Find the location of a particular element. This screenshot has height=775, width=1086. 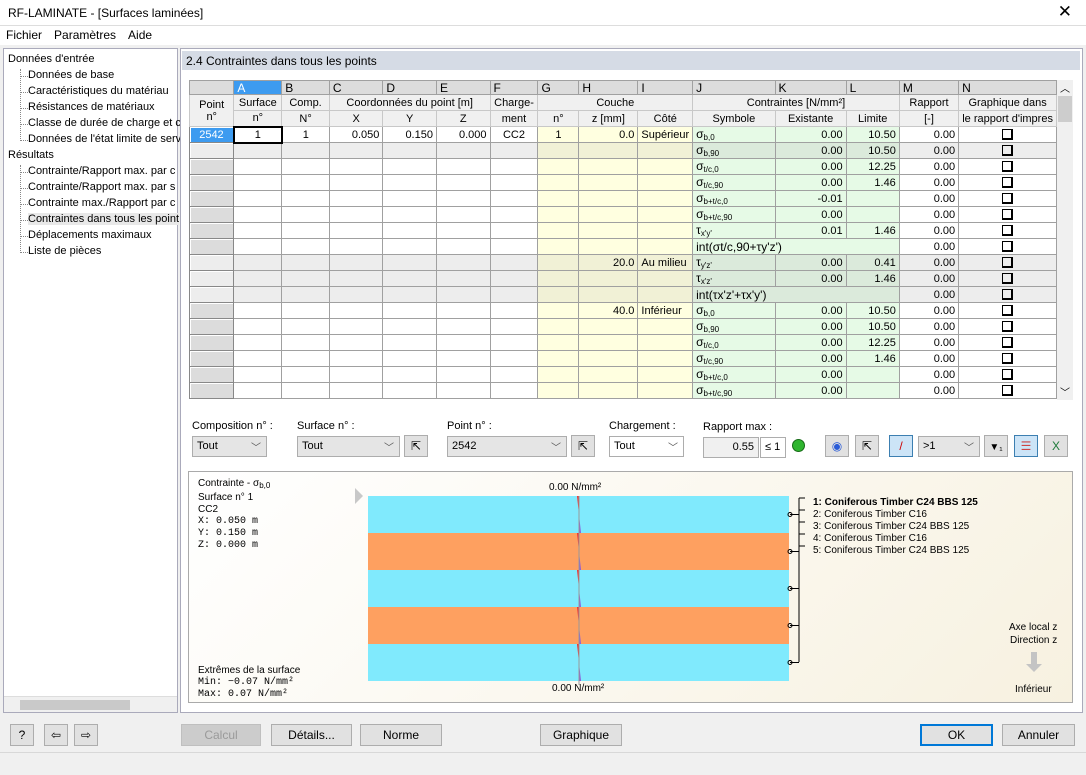

column-letter-g: G is located at coordinates (558, 87).